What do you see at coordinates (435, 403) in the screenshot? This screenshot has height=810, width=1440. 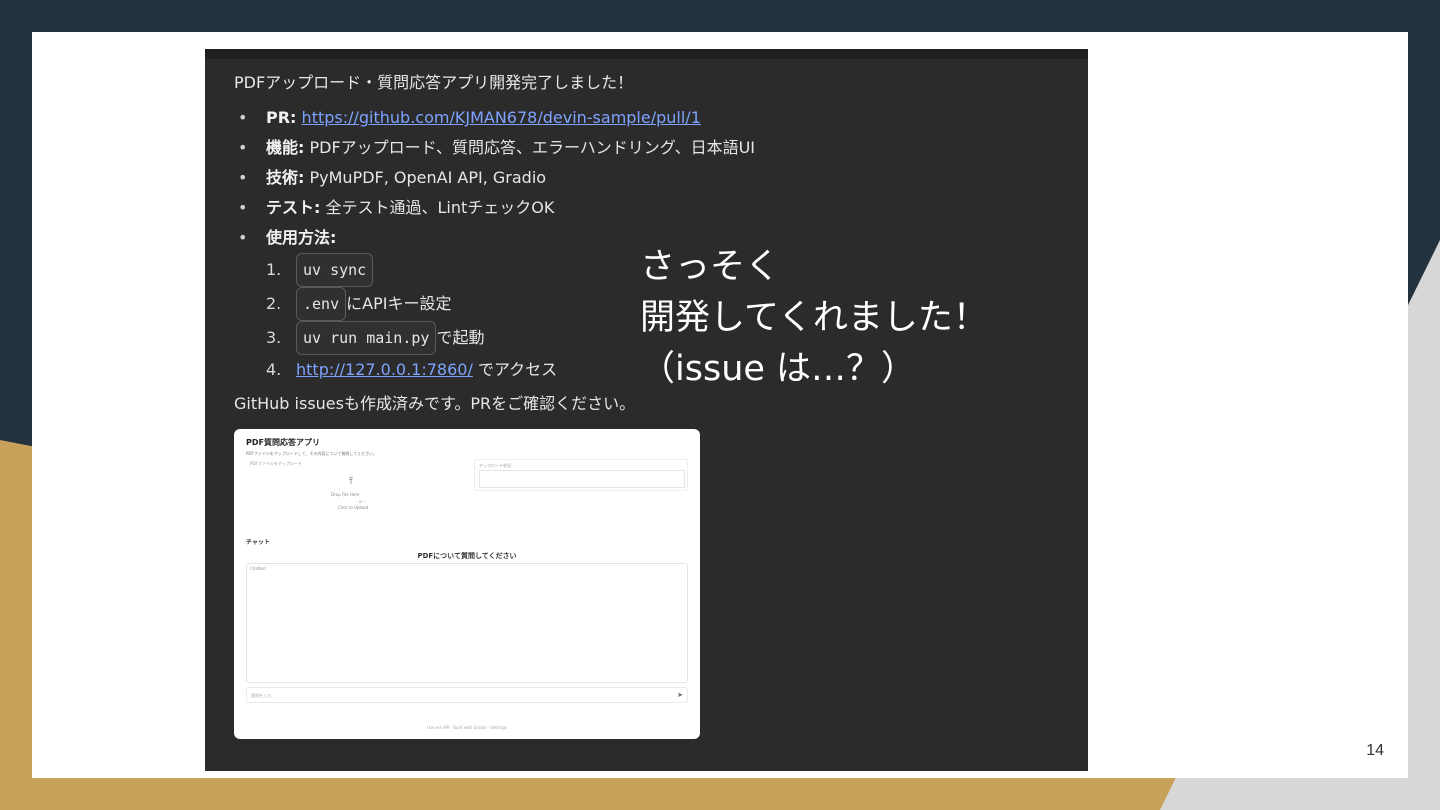 I see `message-footer: GitHub issuesも作成済みです。PRをご確認ください。` at bounding box center [435, 403].